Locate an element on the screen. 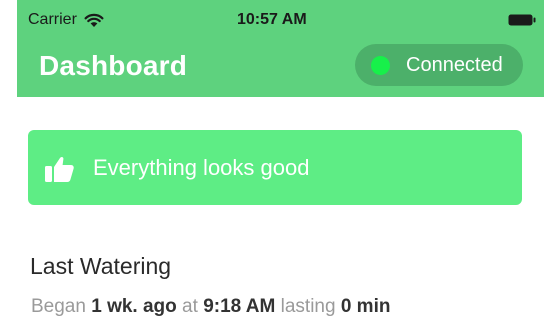 The width and height of the screenshot is (544, 327). connection-status-dot is located at coordinates (380, 65).